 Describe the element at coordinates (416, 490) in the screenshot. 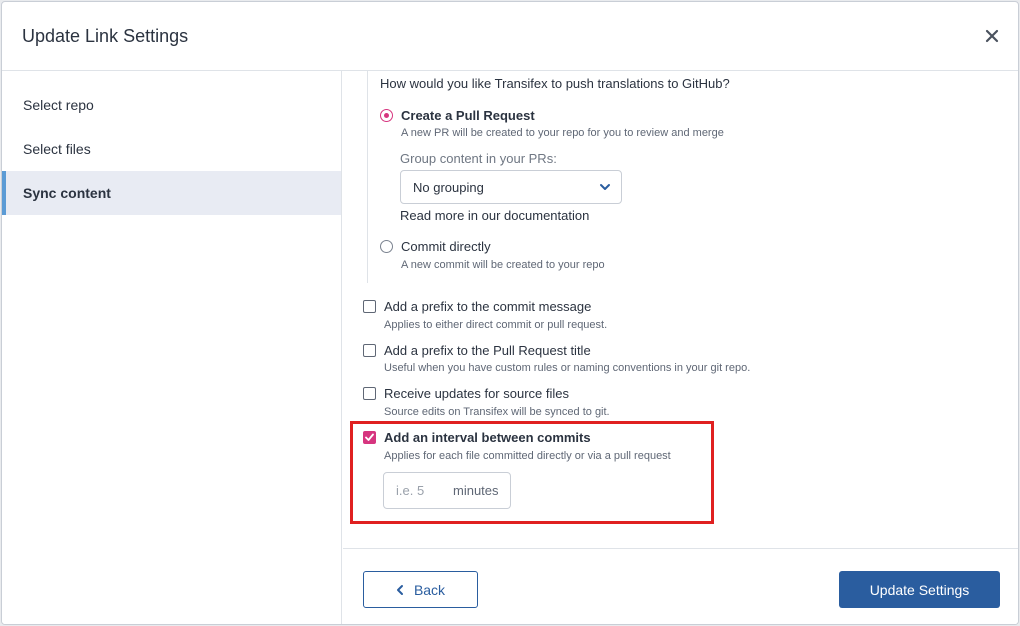

I see `interval-input` at that location.